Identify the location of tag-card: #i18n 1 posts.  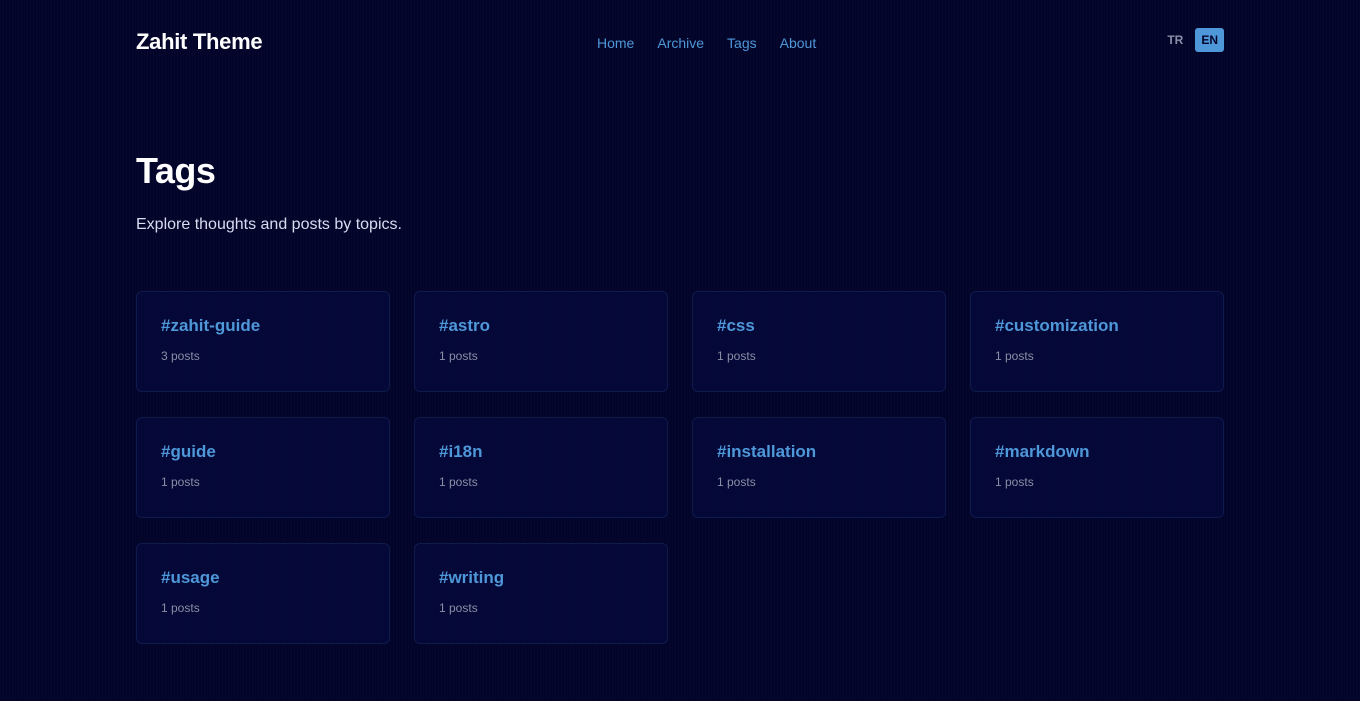
(541, 467).